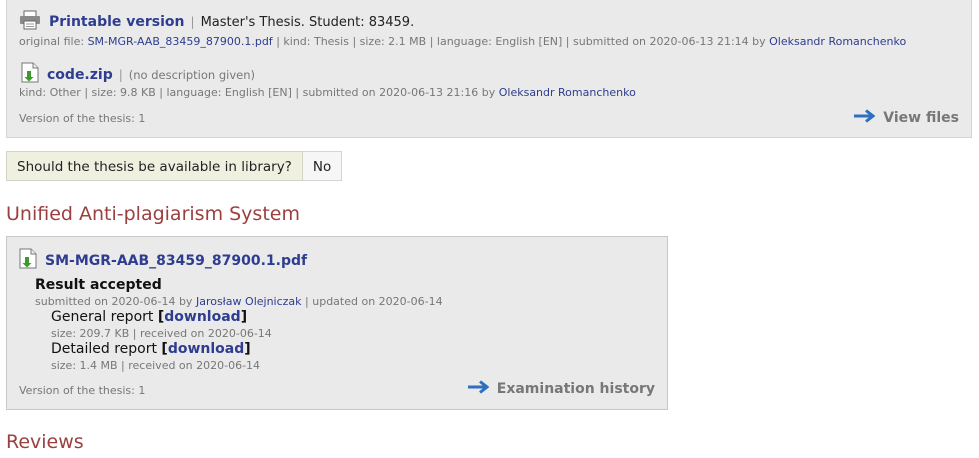 The width and height of the screenshot is (979, 458). Describe the element at coordinates (114, 301) in the screenshot. I see `submitted-prefix: submitted on 2020-06-14 by` at that location.